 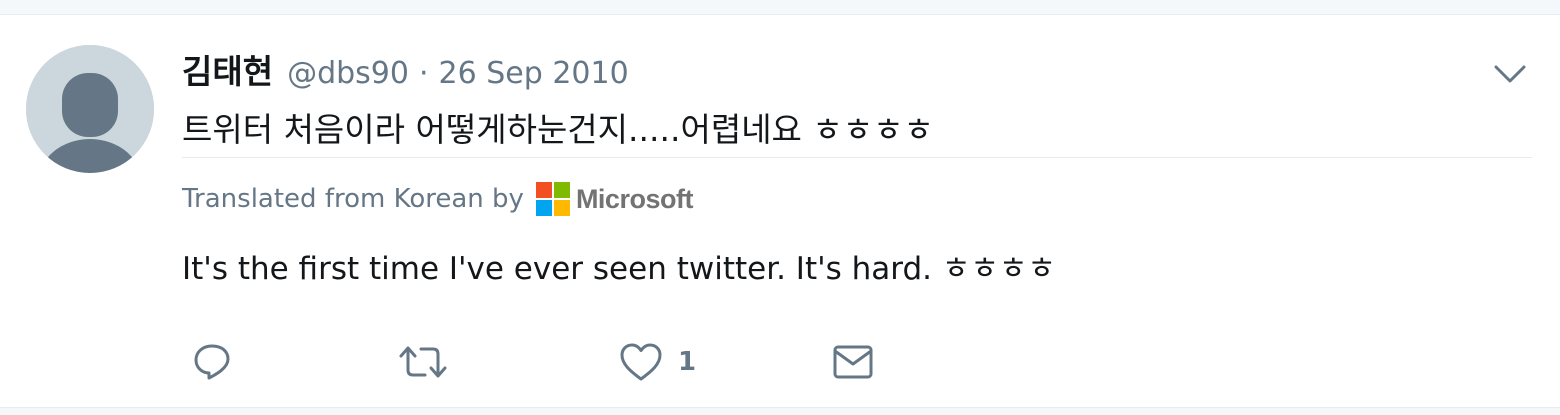 I want to click on tweet-timestamp: 26 Sep 2010, so click(x=534, y=73).